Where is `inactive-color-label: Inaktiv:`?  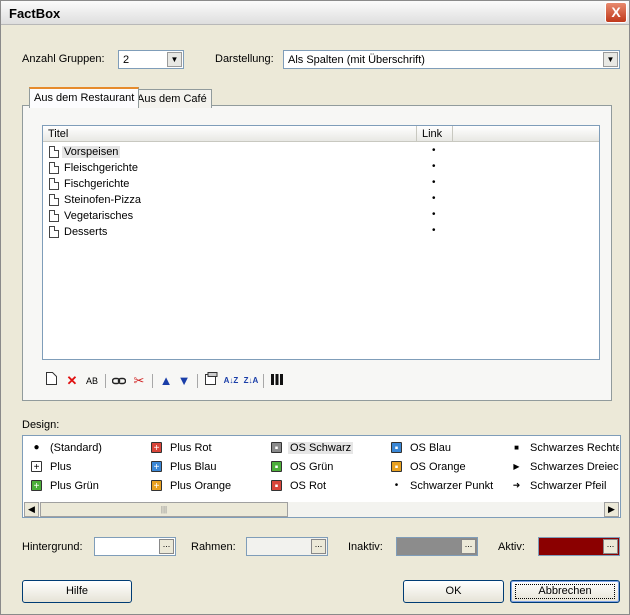 inactive-color-label: Inaktiv: is located at coordinates (365, 547).